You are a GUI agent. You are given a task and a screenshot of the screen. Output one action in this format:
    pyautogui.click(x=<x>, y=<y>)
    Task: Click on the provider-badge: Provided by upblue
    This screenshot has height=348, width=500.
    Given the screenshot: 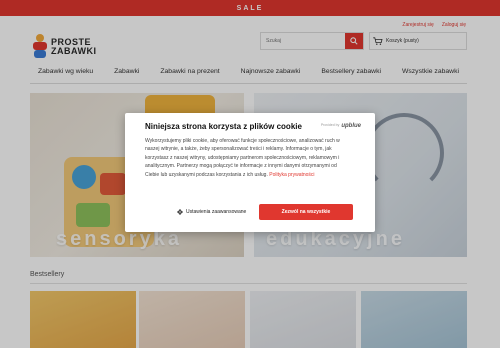 What is the action you would take?
    pyautogui.click(x=341, y=126)
    